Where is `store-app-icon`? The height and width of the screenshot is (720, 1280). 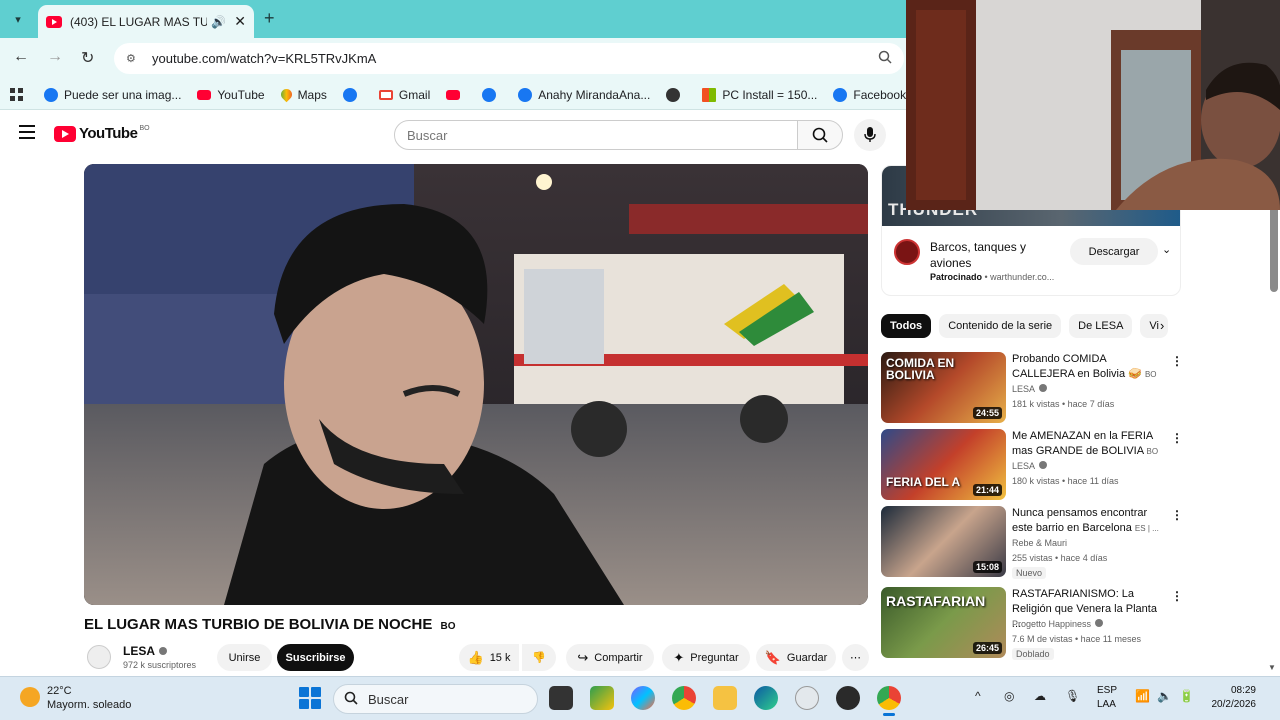 store-app-icon is located at coordinates (602, 698).